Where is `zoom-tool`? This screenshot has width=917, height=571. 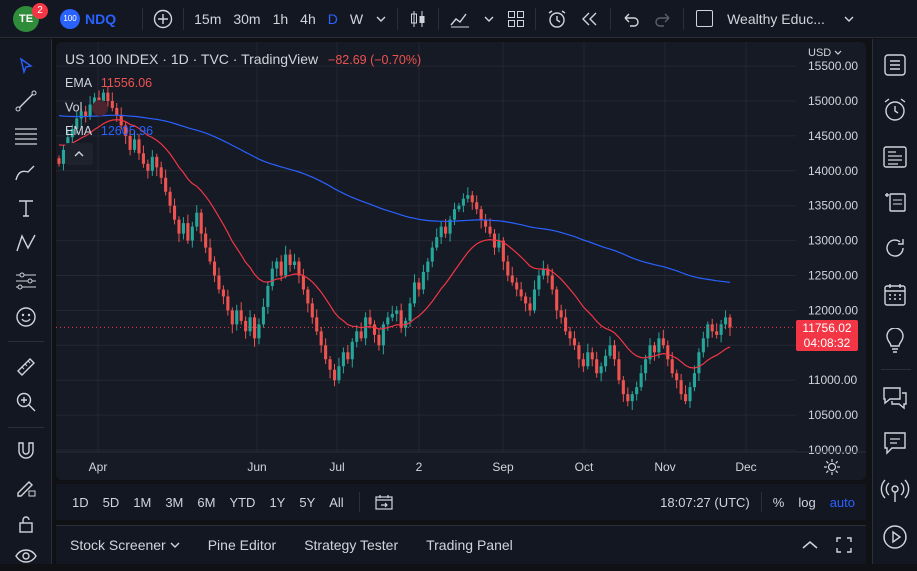 zoom-tool is located at coordinates (26, 402).